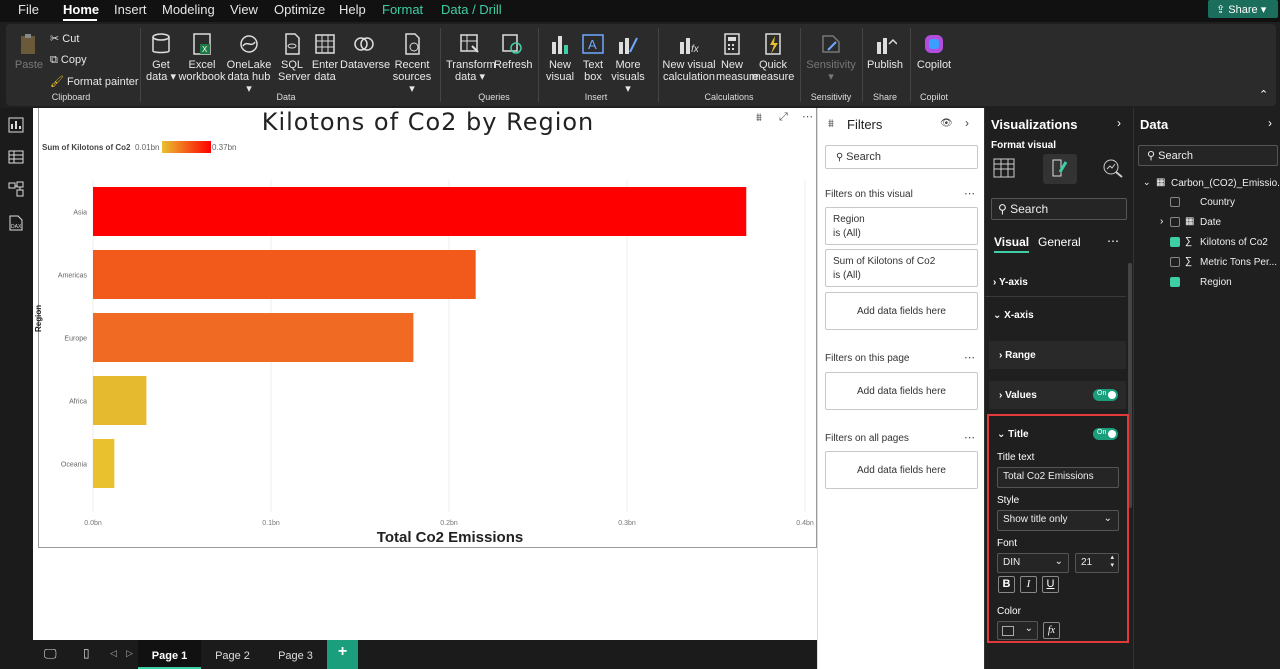  Describe the element at coordinates (1161, 221) in the screenshot. I see `chevron-right-icon: ›` at that location.